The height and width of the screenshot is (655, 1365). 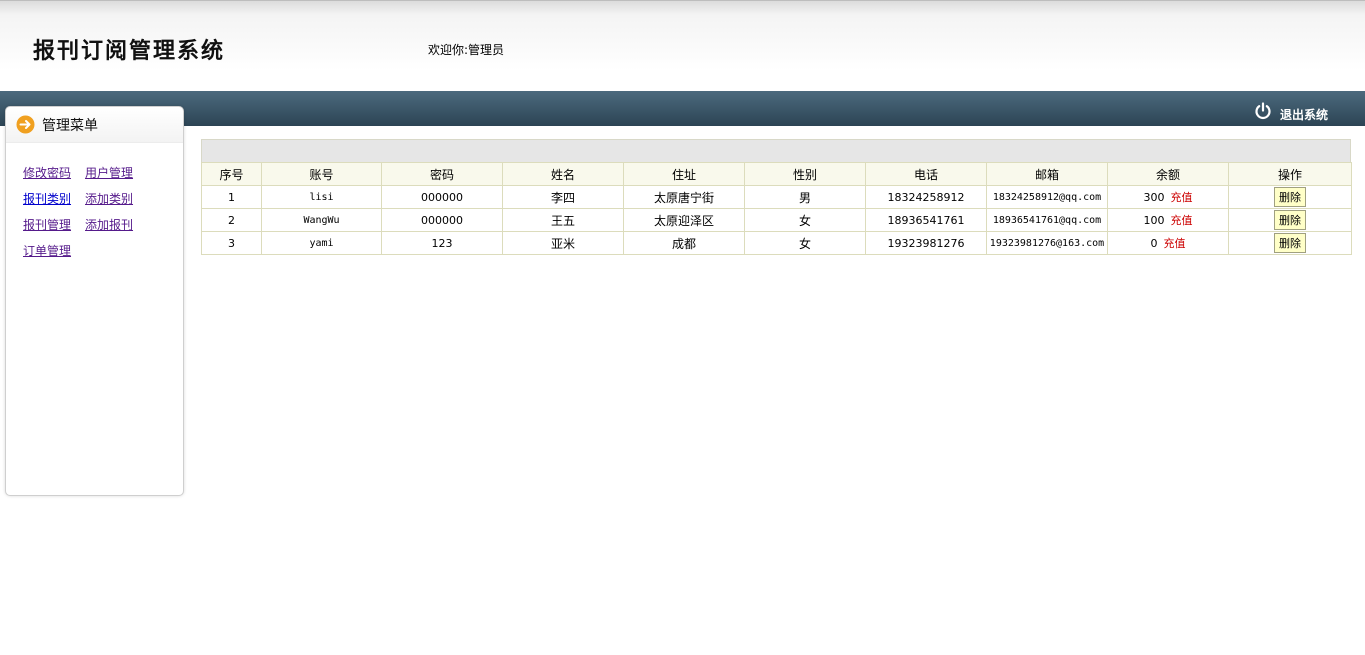 What do you see at coordinates (109, 172) in the screenshot?
I see `sidebar-item-user-management: 用户管理` at bounding box center [109, 172].